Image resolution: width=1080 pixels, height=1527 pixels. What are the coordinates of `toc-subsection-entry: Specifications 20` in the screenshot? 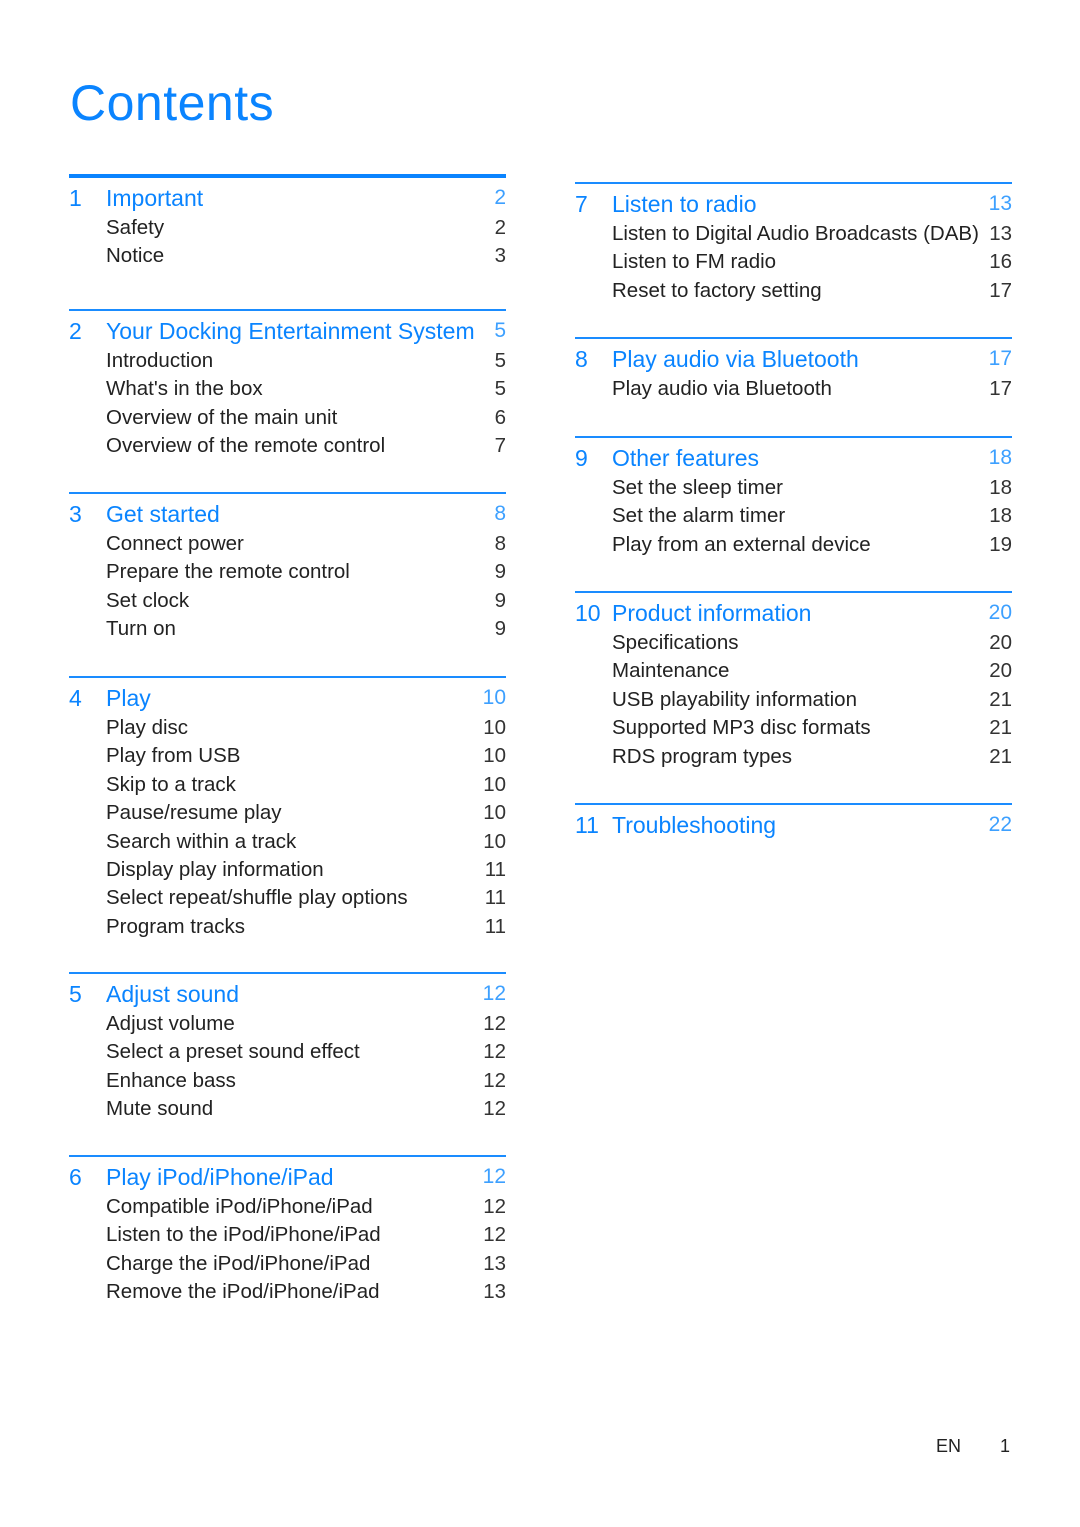 It's located at (793, 643).